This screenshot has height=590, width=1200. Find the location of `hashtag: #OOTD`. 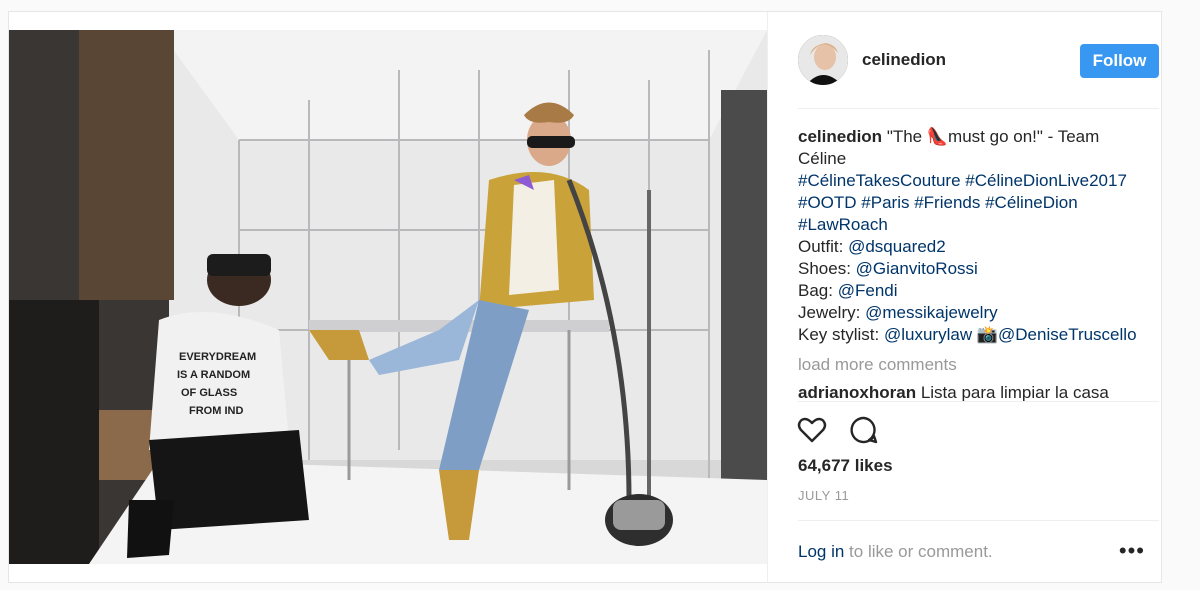

hashtag: #OOTD is located at coordinates (827, 202).